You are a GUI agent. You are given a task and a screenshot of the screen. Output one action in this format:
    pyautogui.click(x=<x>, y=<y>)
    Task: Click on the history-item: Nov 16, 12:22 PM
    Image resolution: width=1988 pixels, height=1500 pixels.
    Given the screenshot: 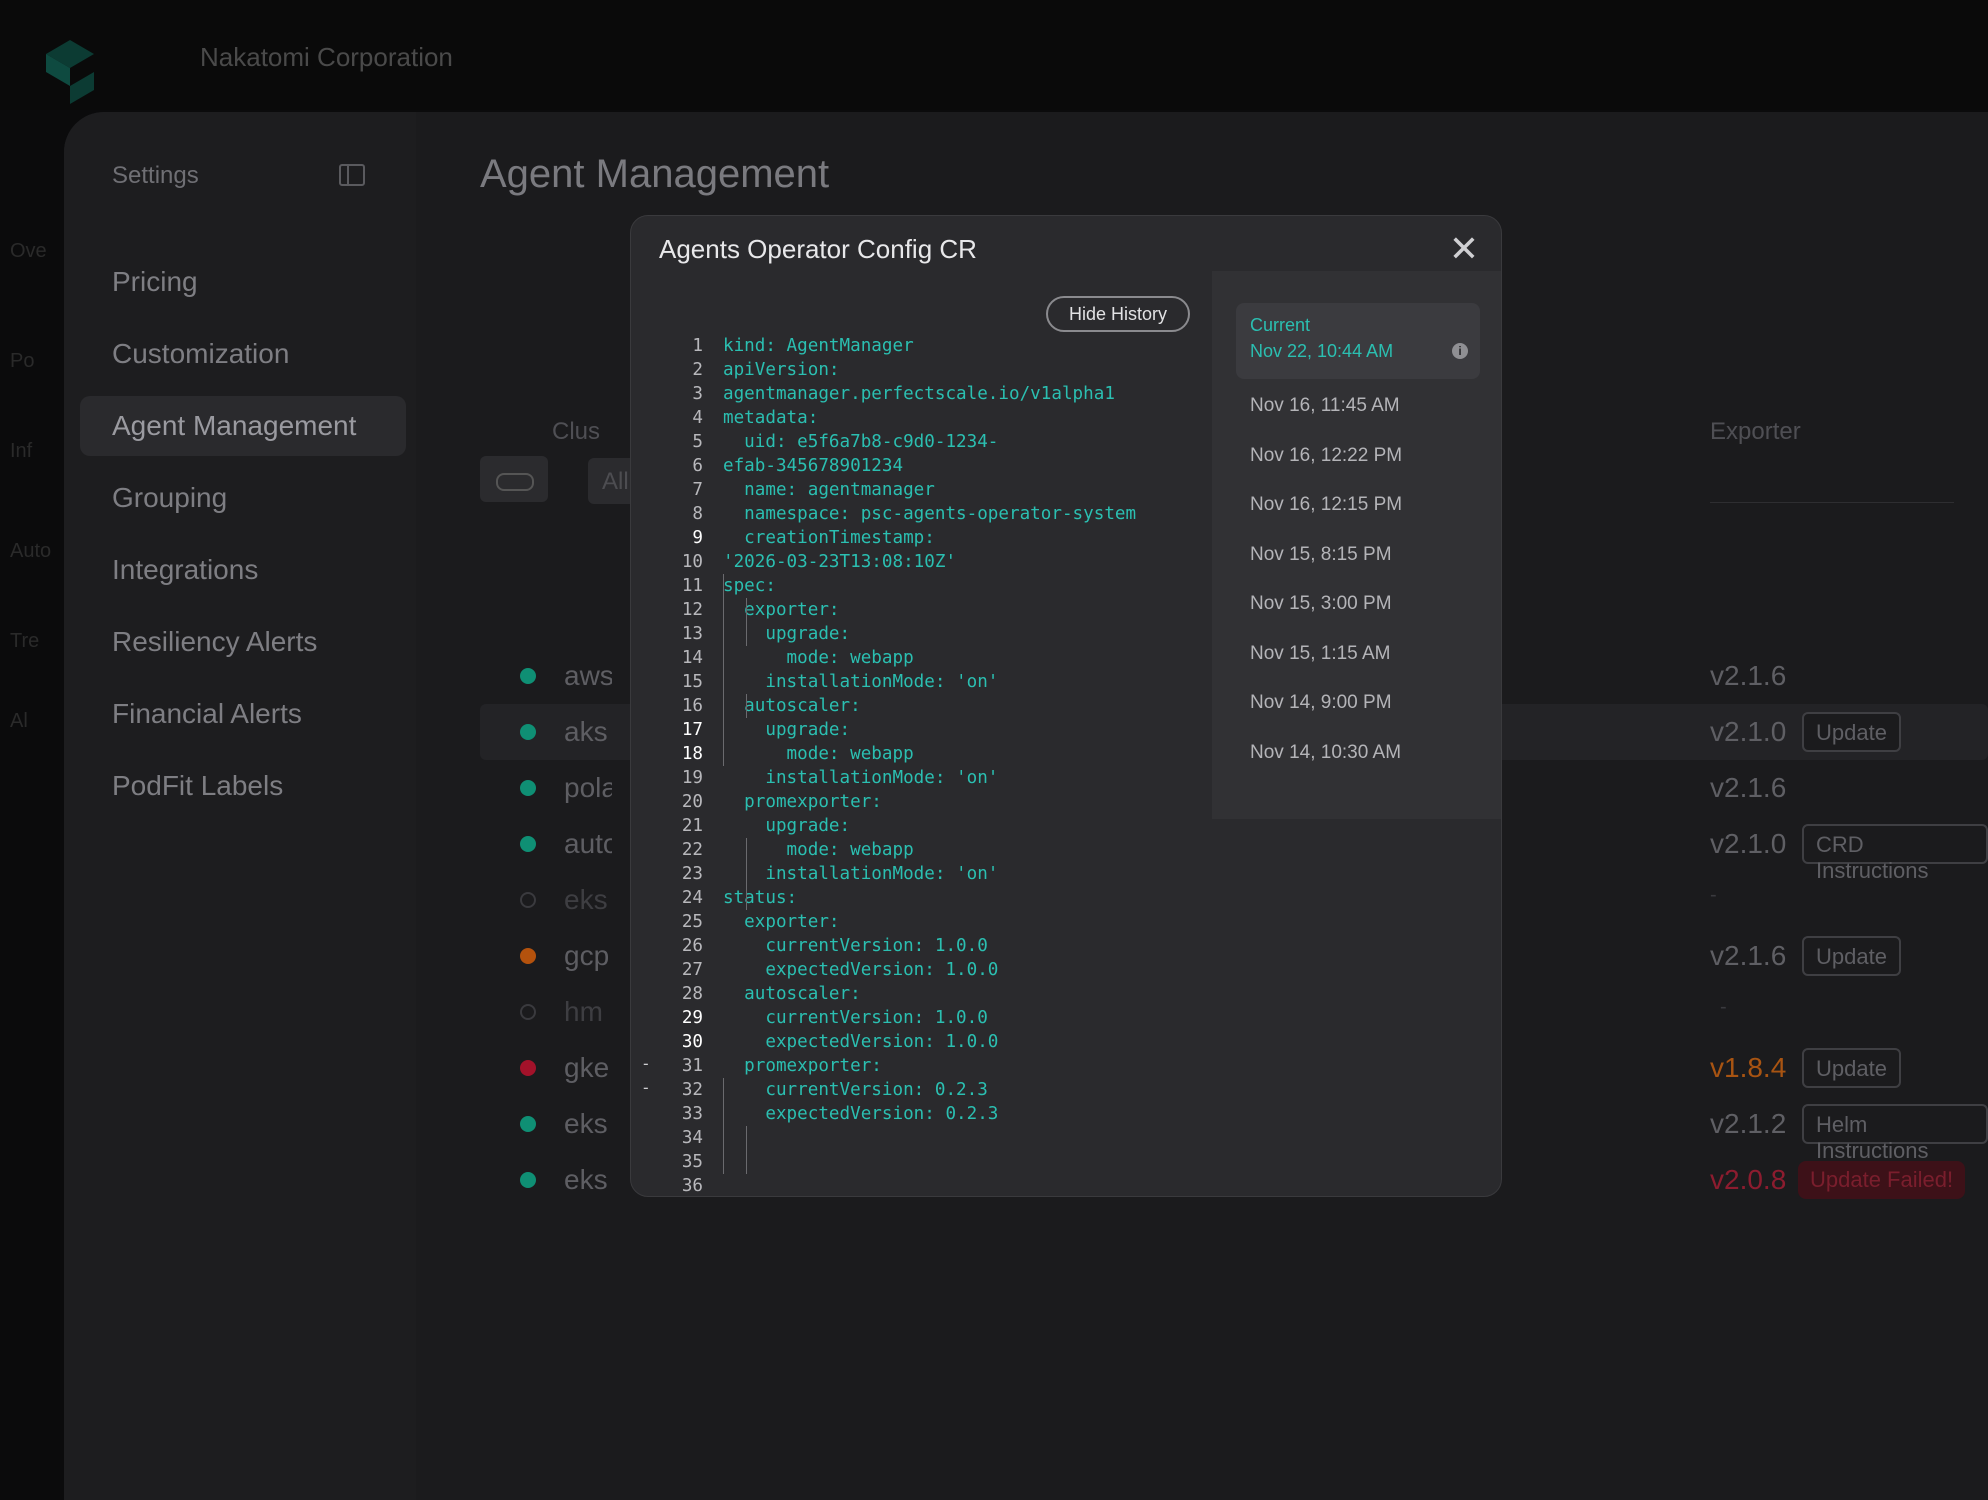 What is the action you would take?
    pyautogui.click(x=1326, y=456)
    